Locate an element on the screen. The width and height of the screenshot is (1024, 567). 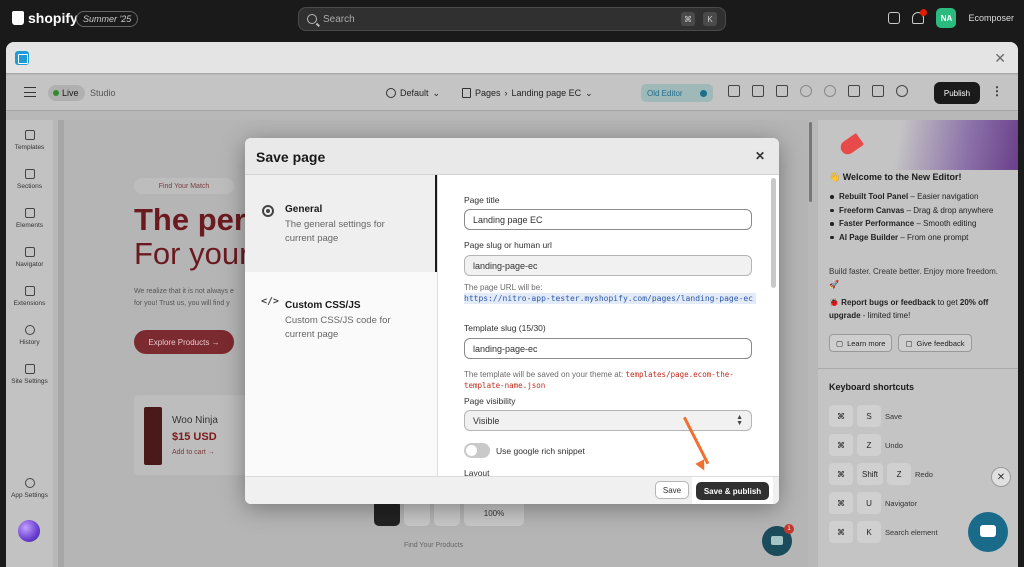
redo-icon is located at coordinates (830, 91).